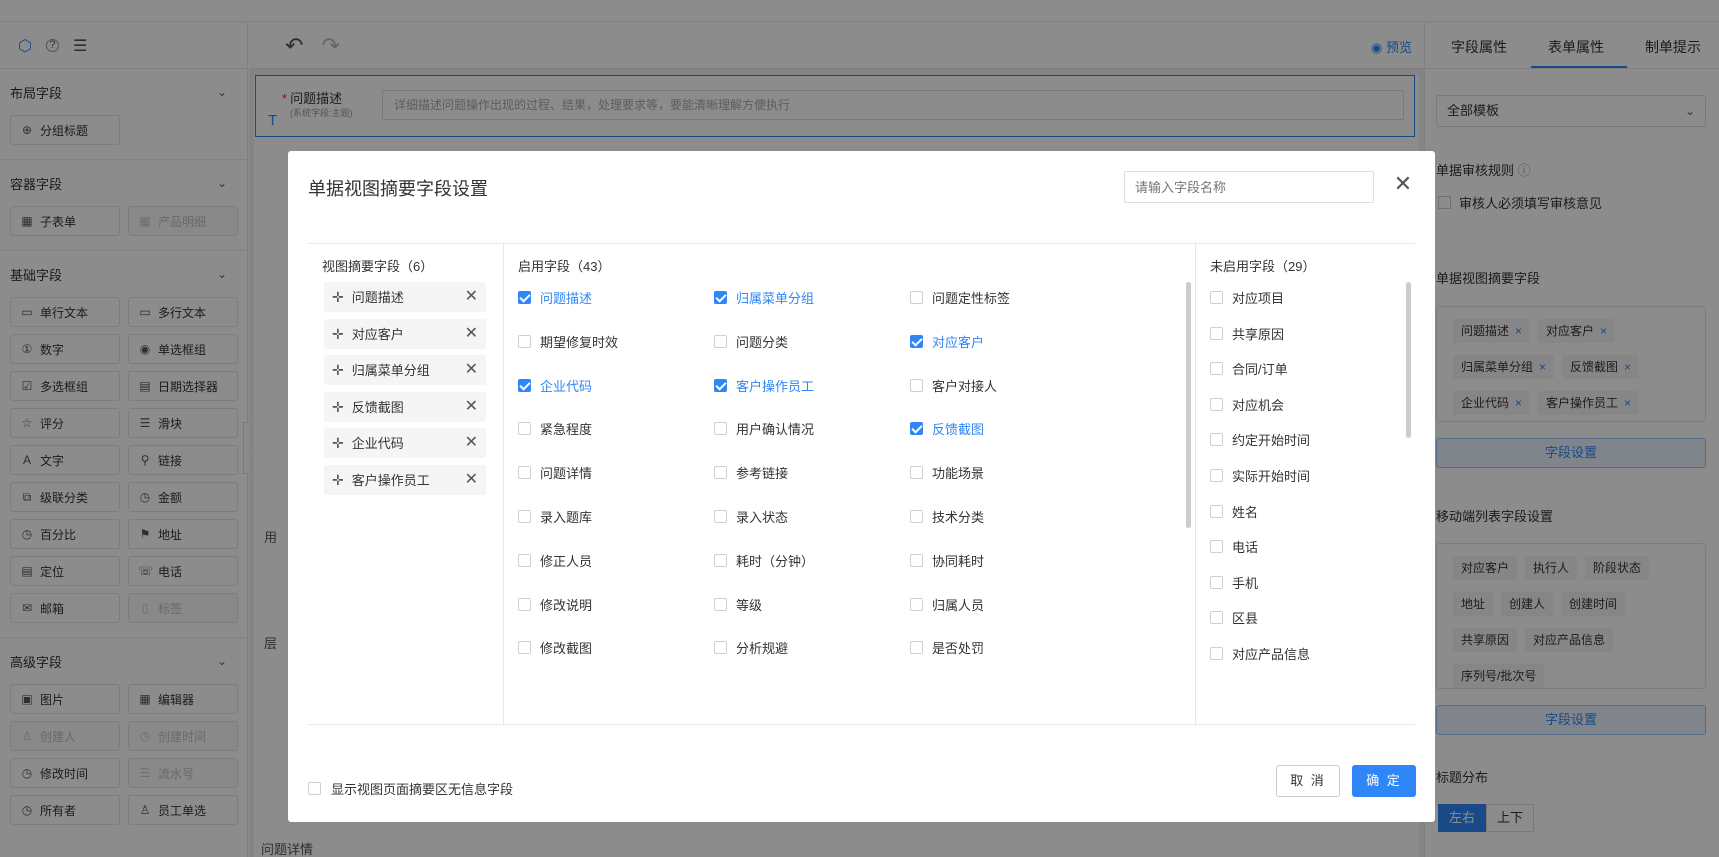  I want to click on enabled-scrollbar, so click(1188, 405).